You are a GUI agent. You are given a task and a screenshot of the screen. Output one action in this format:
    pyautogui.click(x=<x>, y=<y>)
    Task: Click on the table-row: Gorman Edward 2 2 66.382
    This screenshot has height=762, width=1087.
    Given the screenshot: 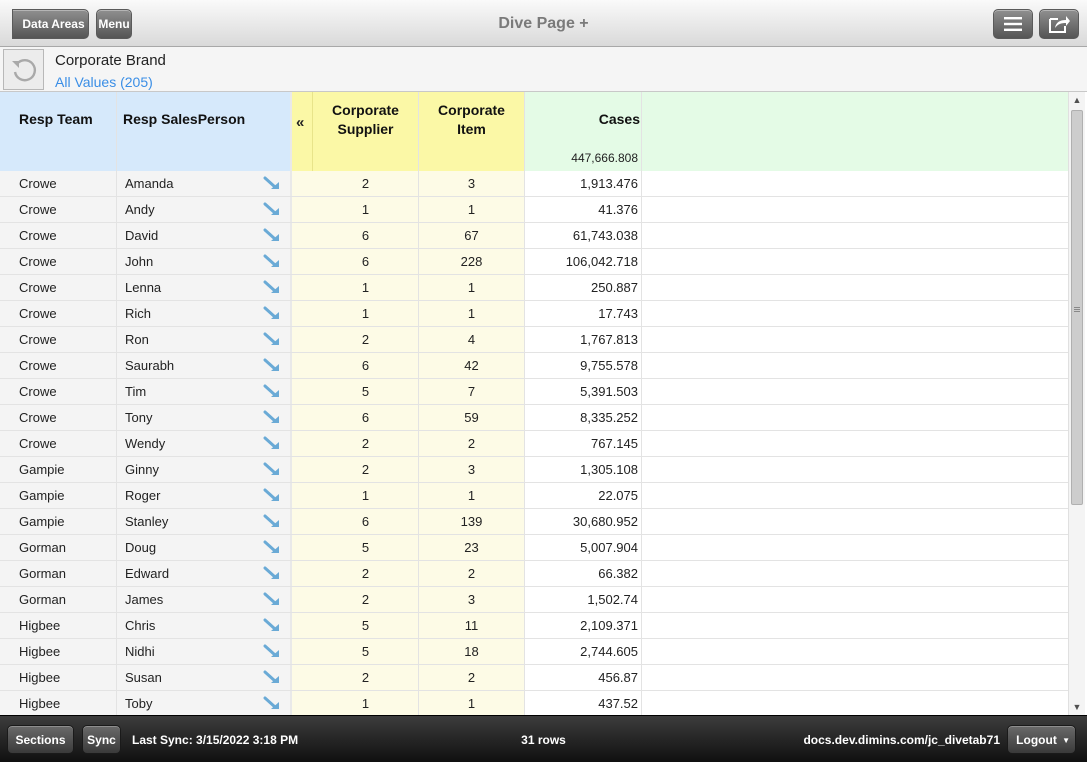 What is the action you would take?
    pyautogui.click(x=534, y=574)
    